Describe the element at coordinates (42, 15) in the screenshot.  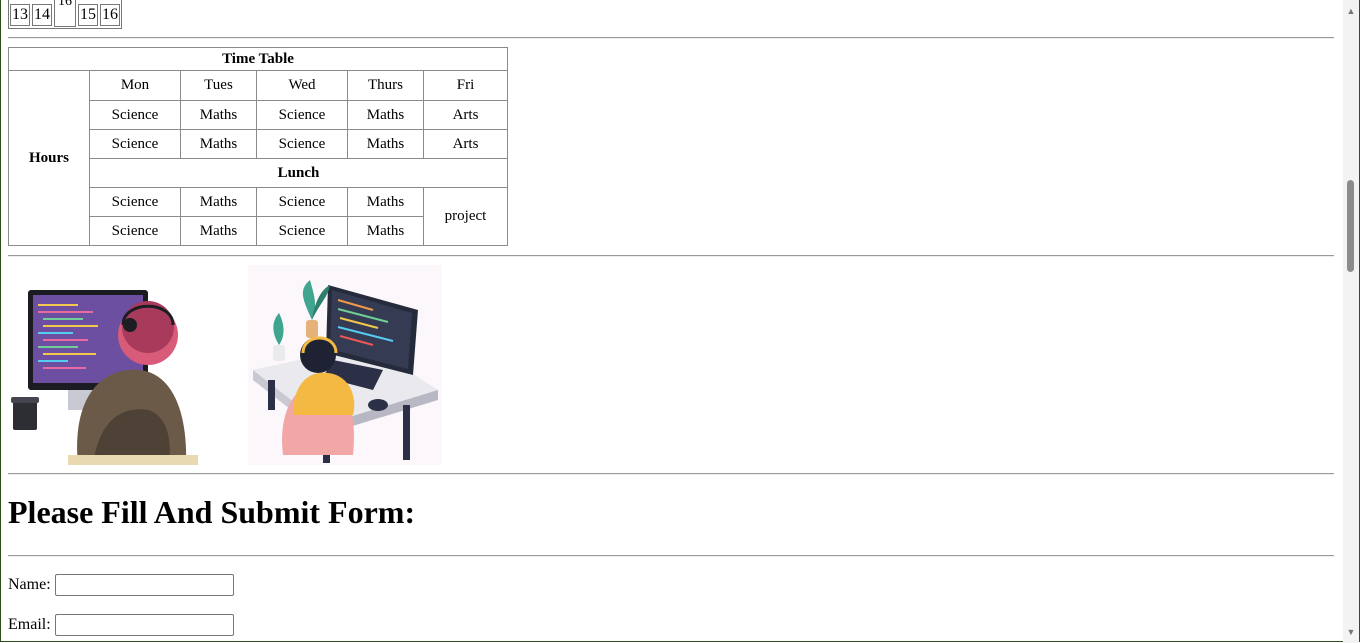
I see `number-cell: 14` at that location.